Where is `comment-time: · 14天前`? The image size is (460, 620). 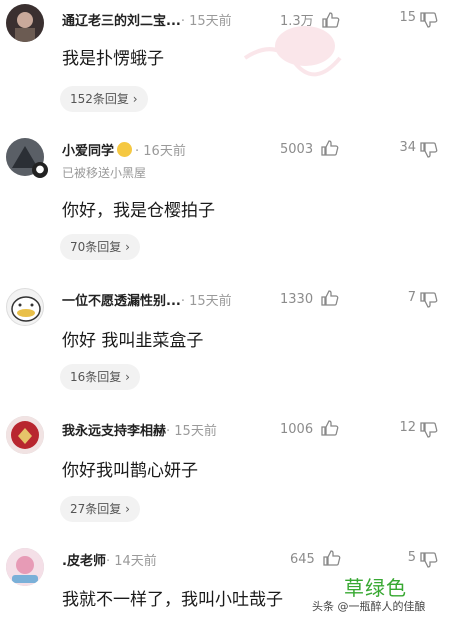 comment-time: · 14天前 is located at coordinates (131, 561).